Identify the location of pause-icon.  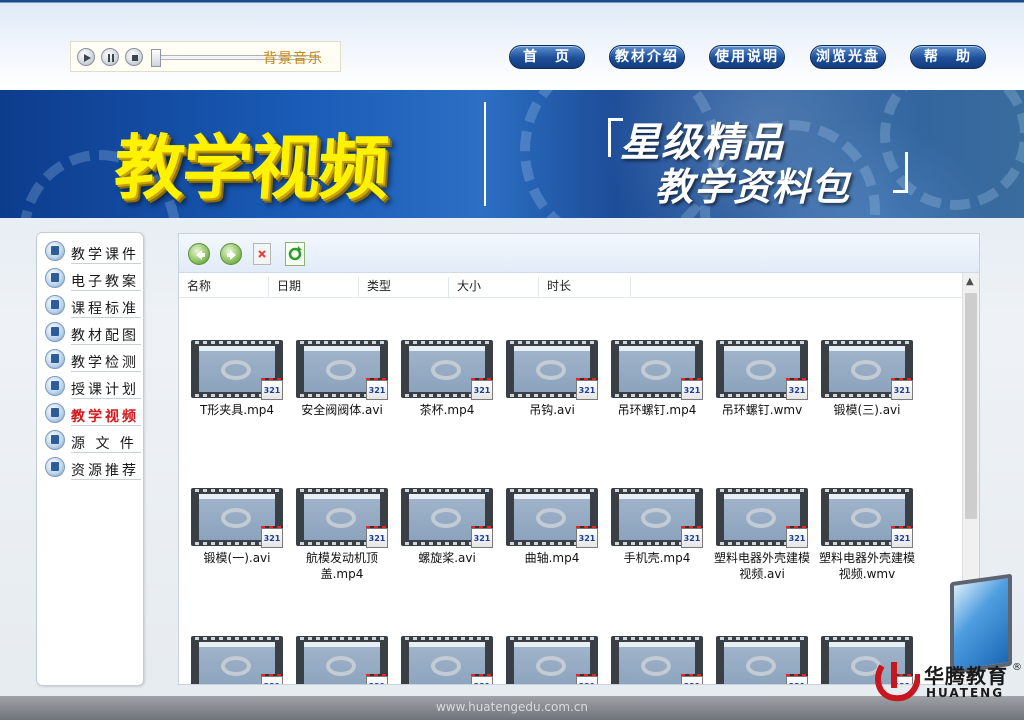
(110, 57).